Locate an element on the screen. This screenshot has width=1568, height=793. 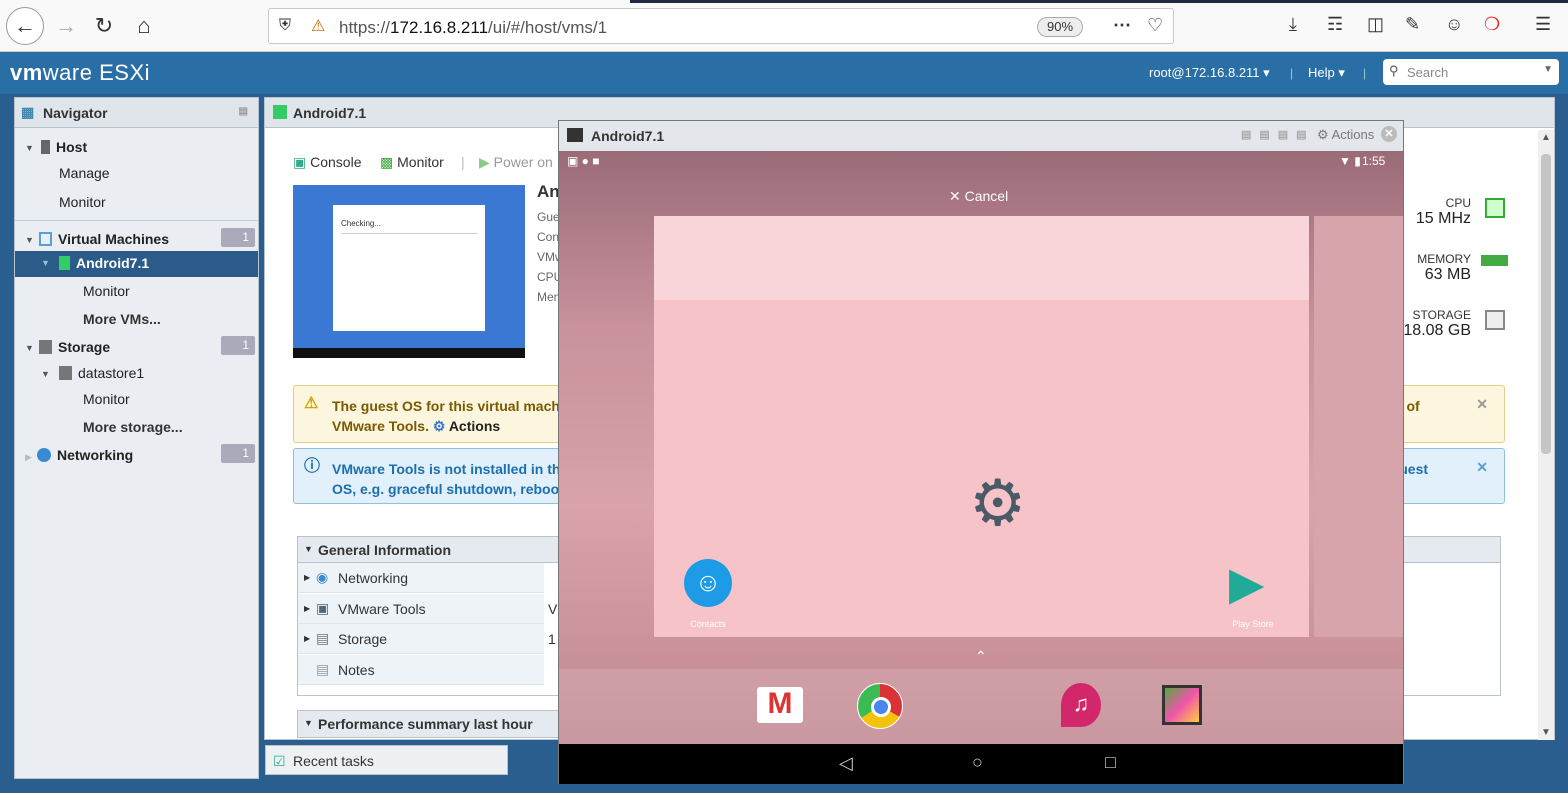
console-titlebar: Android7.1 ▤▤▤▤ ⚙ Actions ✕ is located at coordinates (981, 136).